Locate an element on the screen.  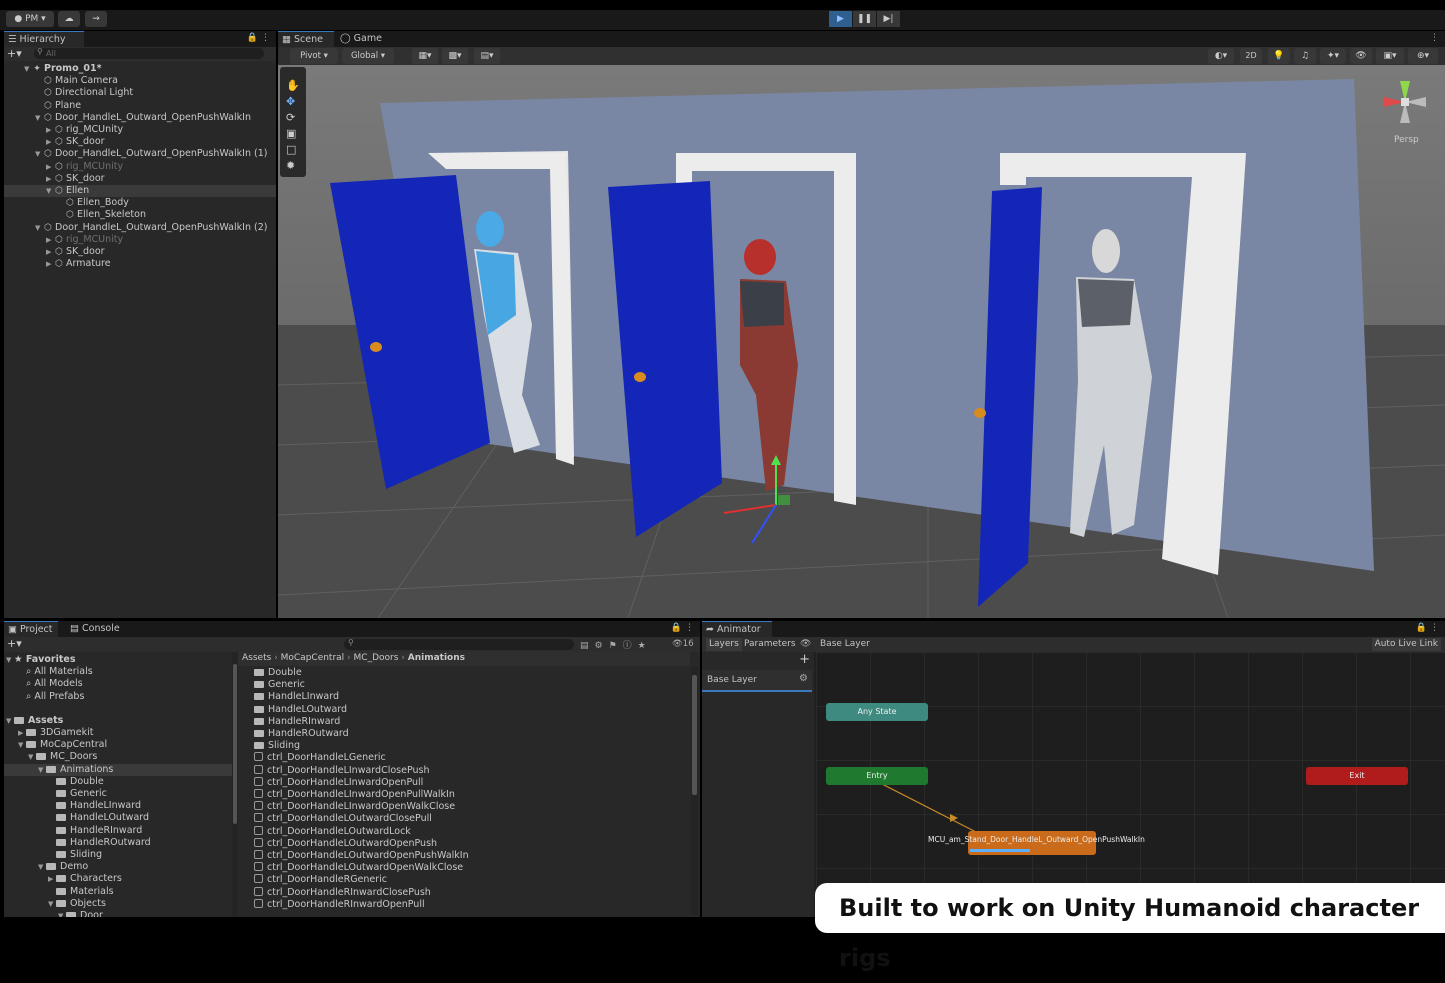
step-icon: ▶| is located at coordinates (888, 19).